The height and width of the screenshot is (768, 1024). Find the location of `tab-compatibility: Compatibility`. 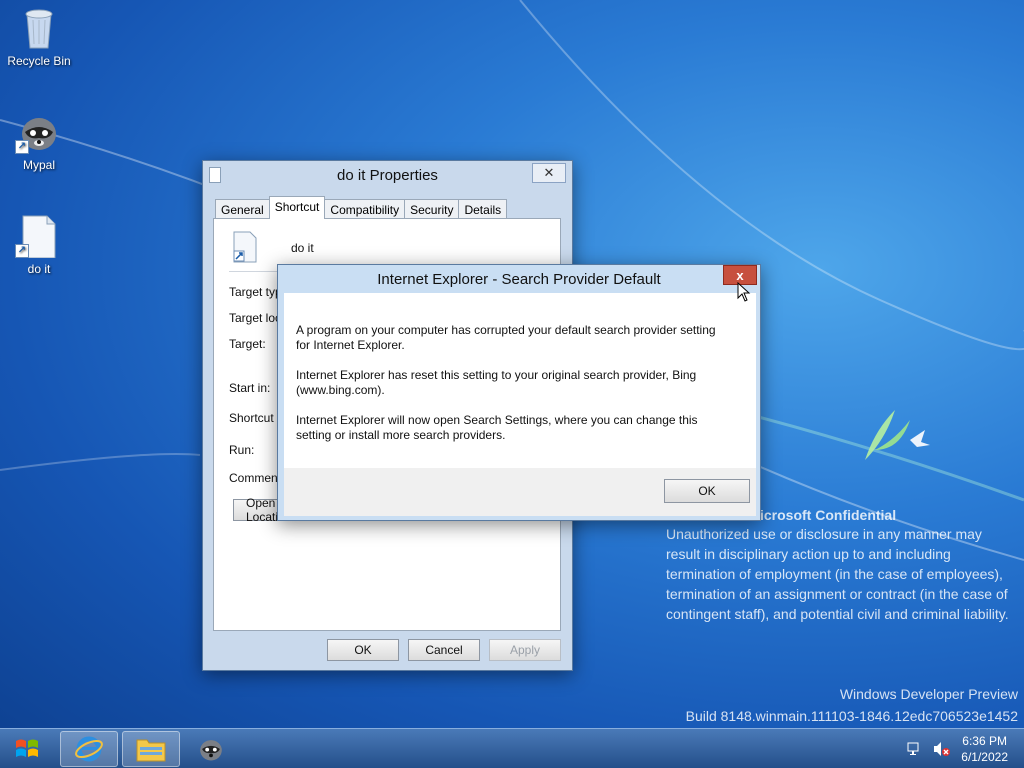

tab-compatibility: Compatibility is located at coordinates (365, 209).